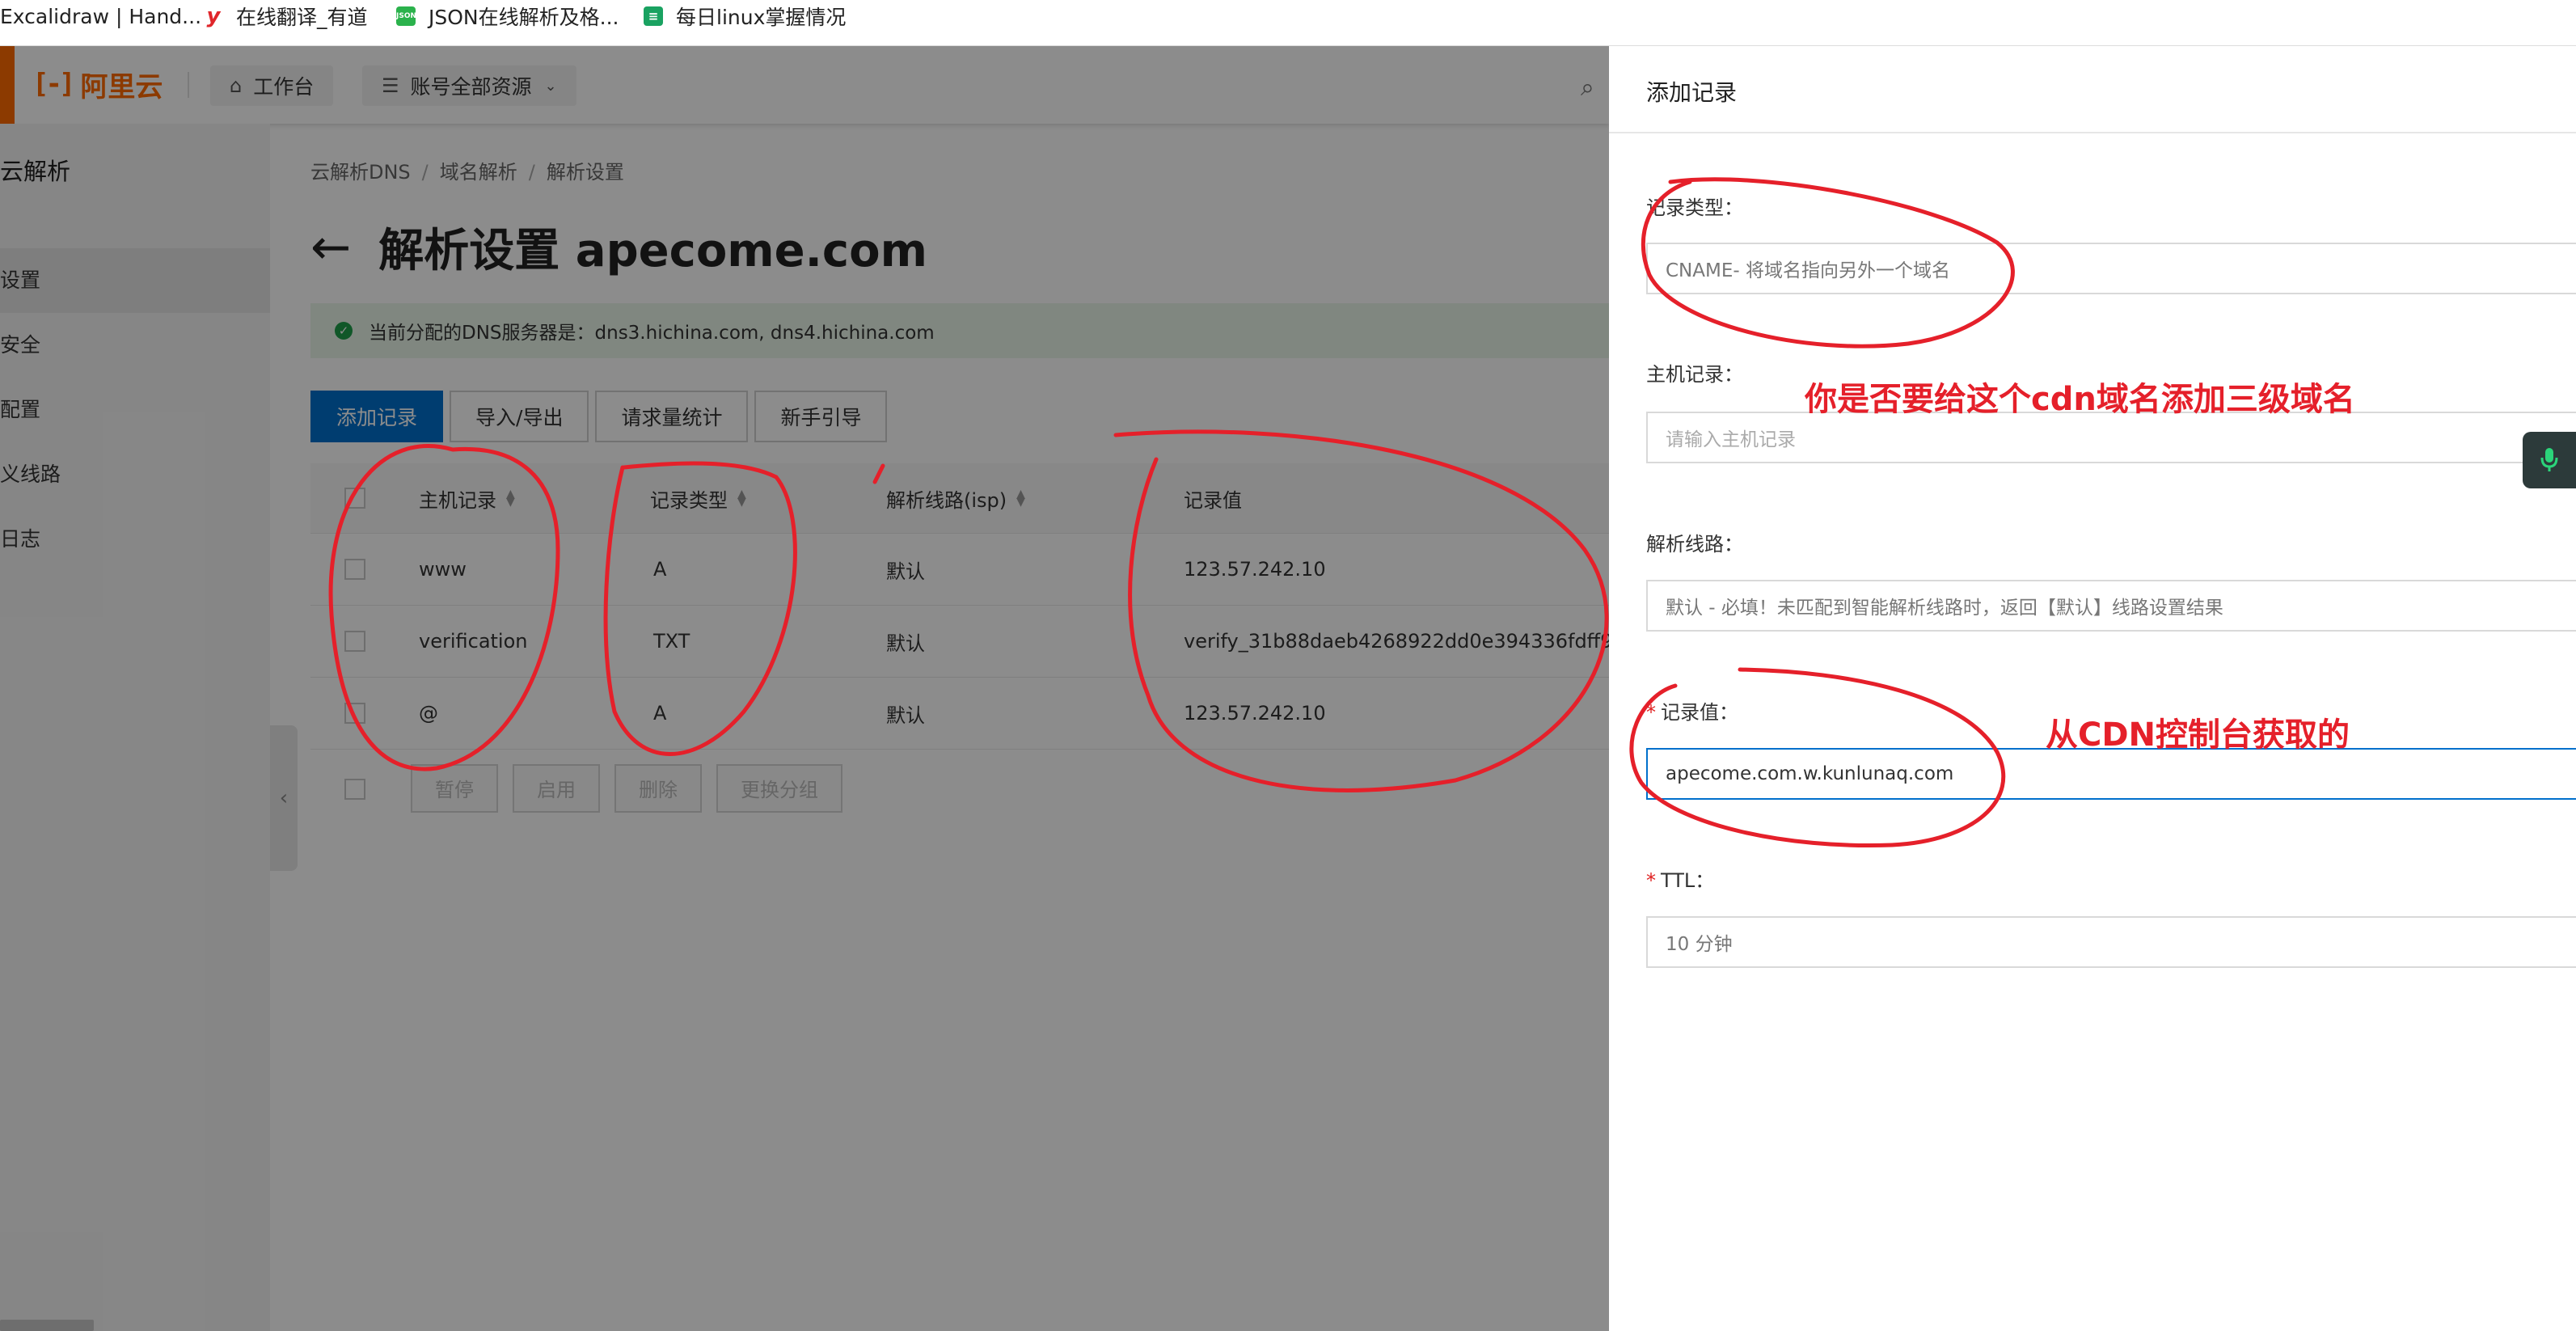  Describe the element at coordinates (878, 473) in the screenshot. I see `annotation-tick-line-column` at that location.